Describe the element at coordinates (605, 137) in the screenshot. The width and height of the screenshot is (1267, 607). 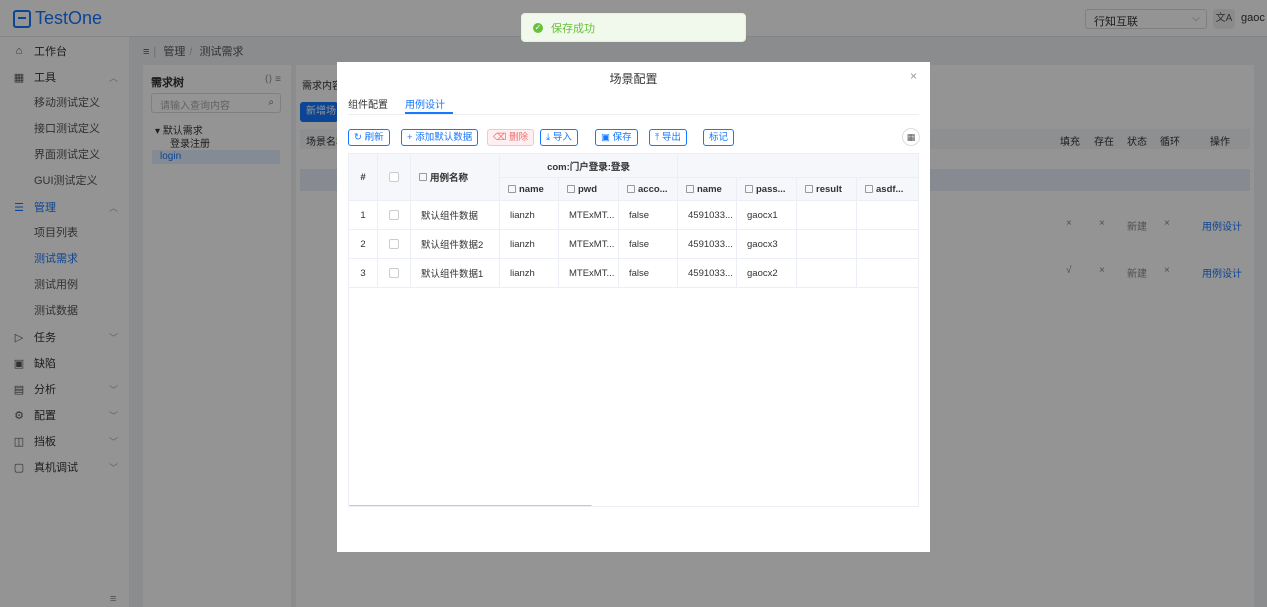
I see `save-icon: ▣` at that location.